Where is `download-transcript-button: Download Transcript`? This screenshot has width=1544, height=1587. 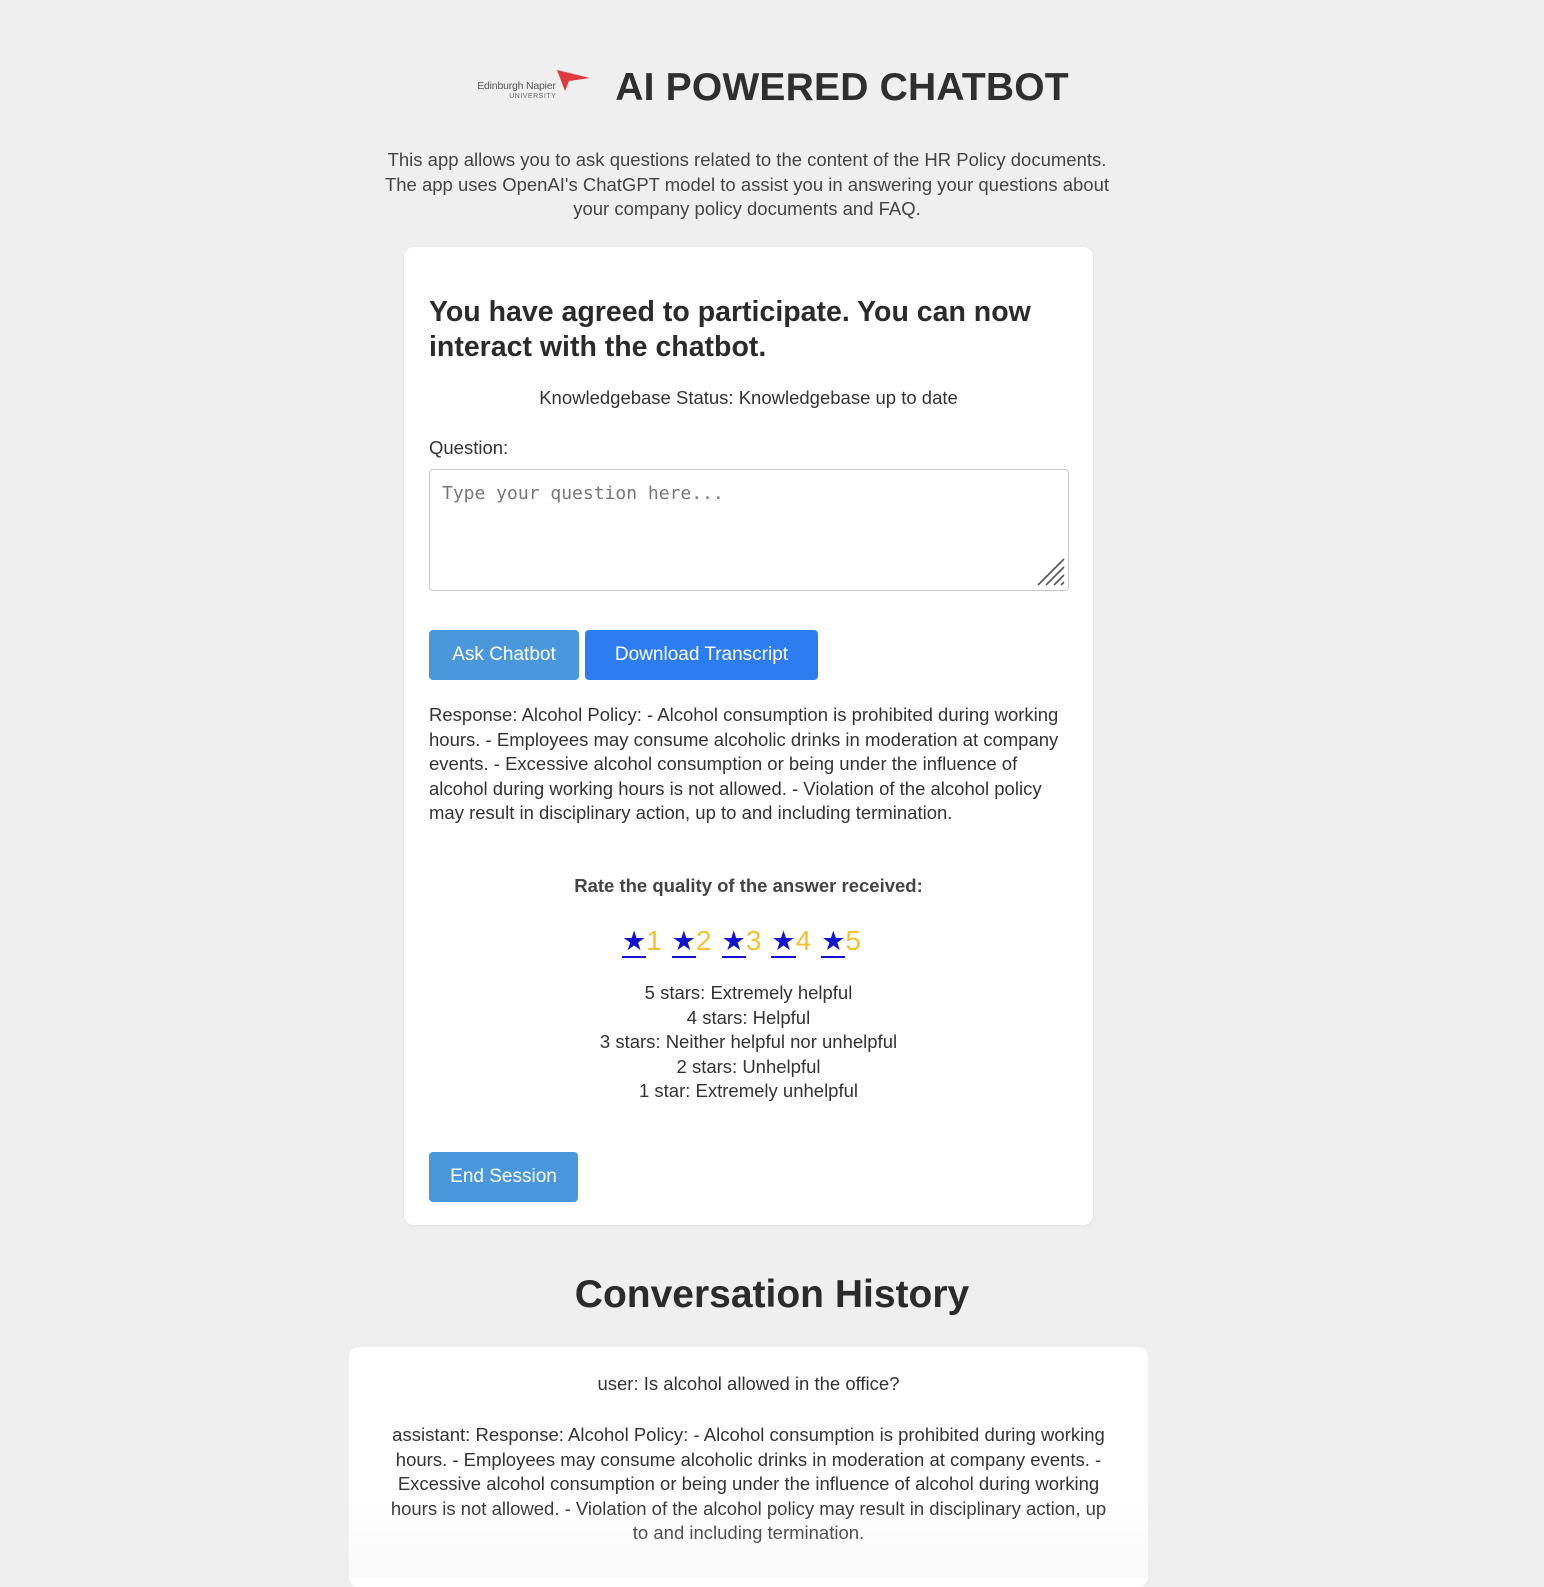 download-transcript-button: Download Transcript is located at coordinates (701, 655).